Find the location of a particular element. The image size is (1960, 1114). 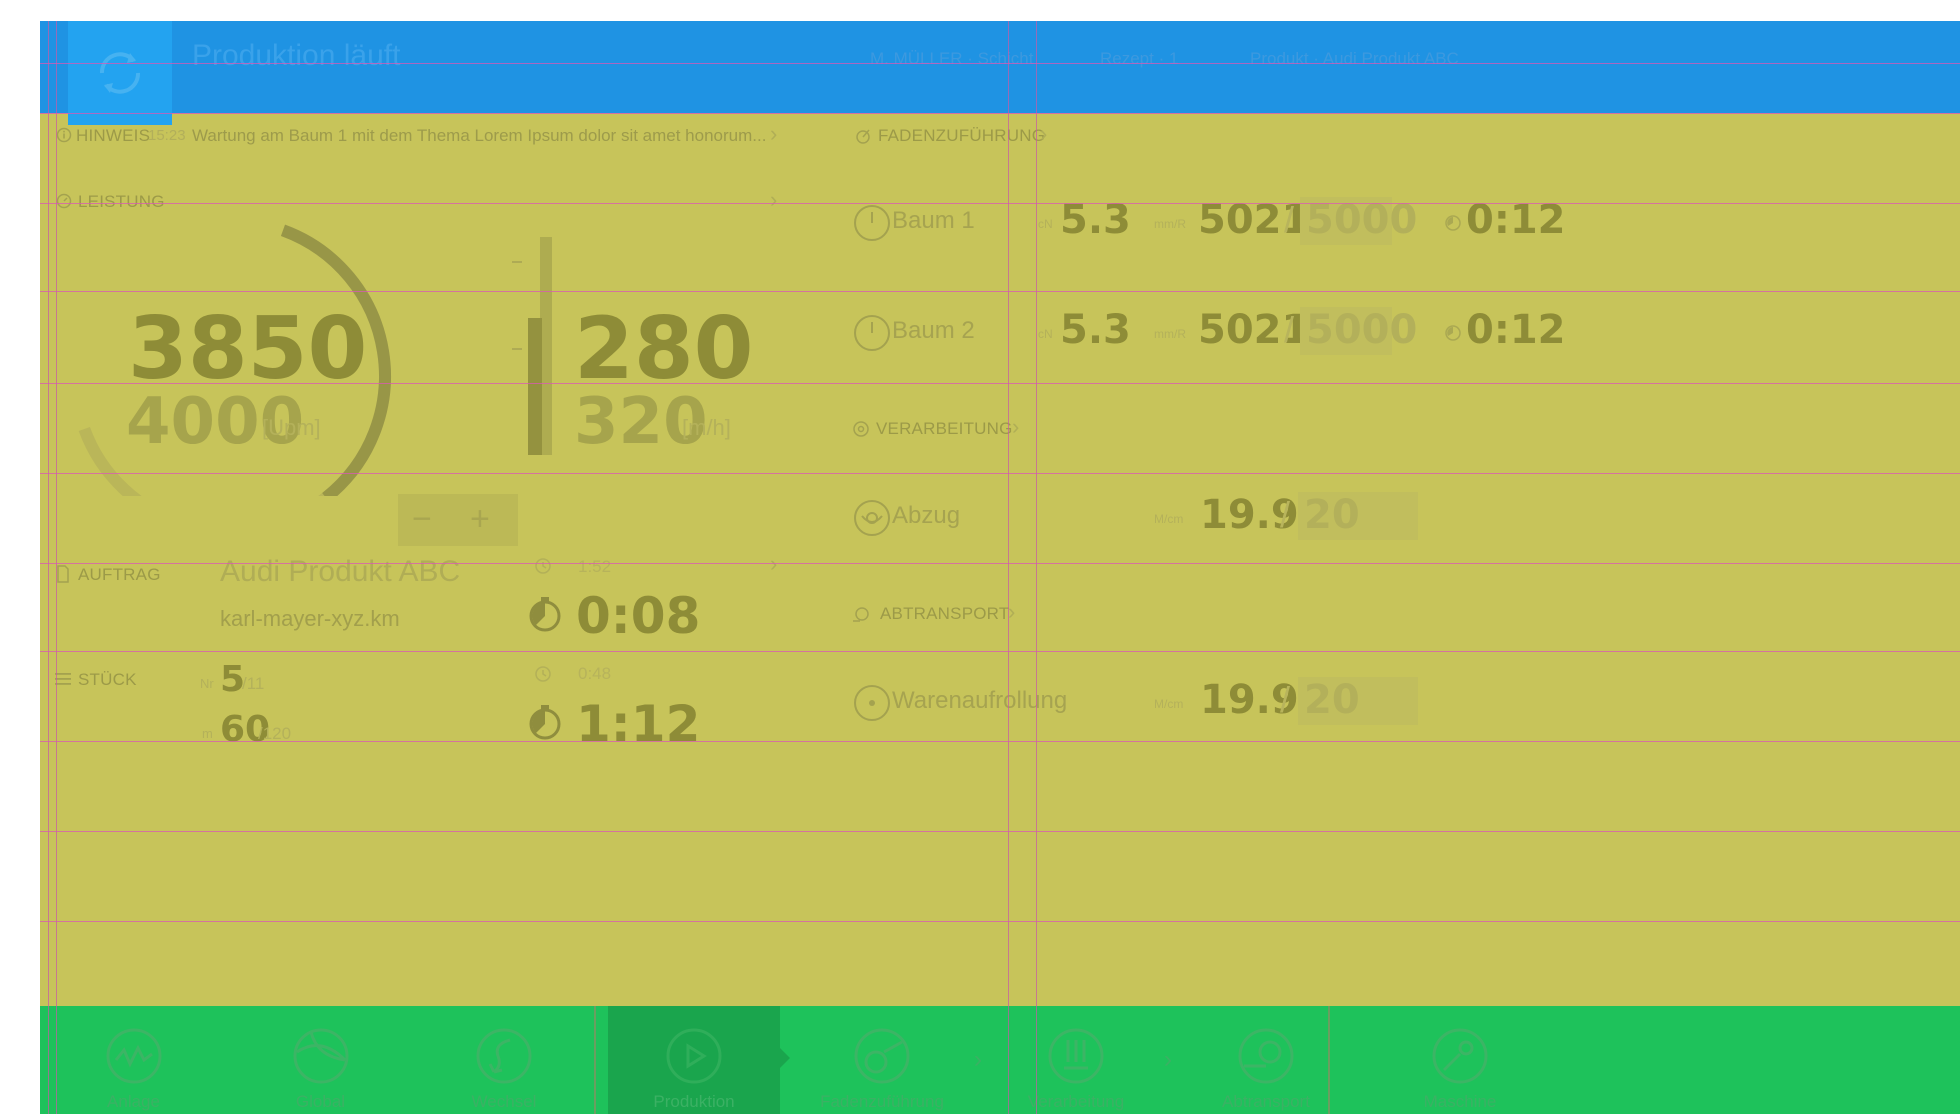

thread-feed-icon is located at coordinates (863, 136).